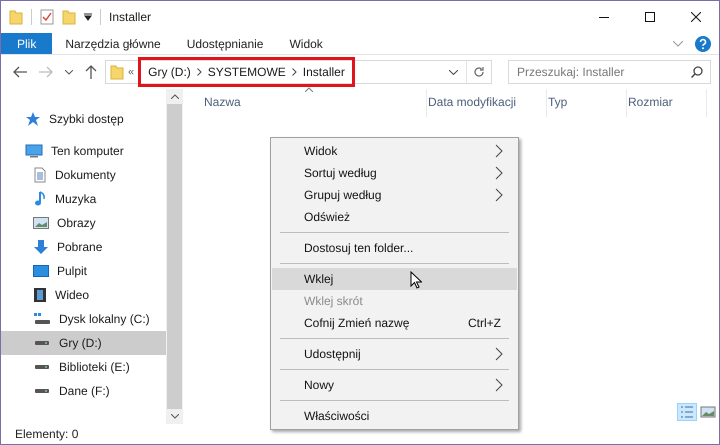 This screenshot has height=445, width=720. I want to click on sidebar-item: Gry (D:), so click(83, 343).